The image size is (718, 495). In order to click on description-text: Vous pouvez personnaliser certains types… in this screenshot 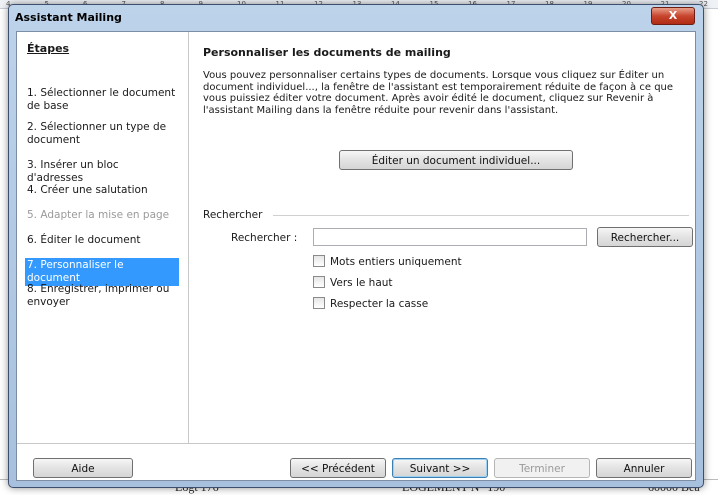, I will do `click(438, 93)`.